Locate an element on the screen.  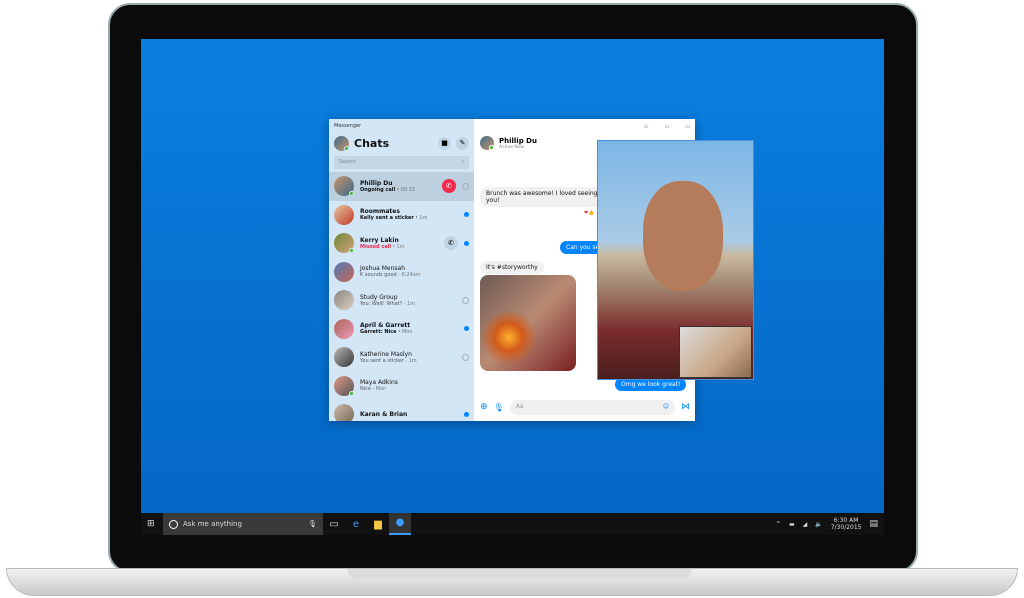
network-icon: ◢ is located at coordinates (805, 524).